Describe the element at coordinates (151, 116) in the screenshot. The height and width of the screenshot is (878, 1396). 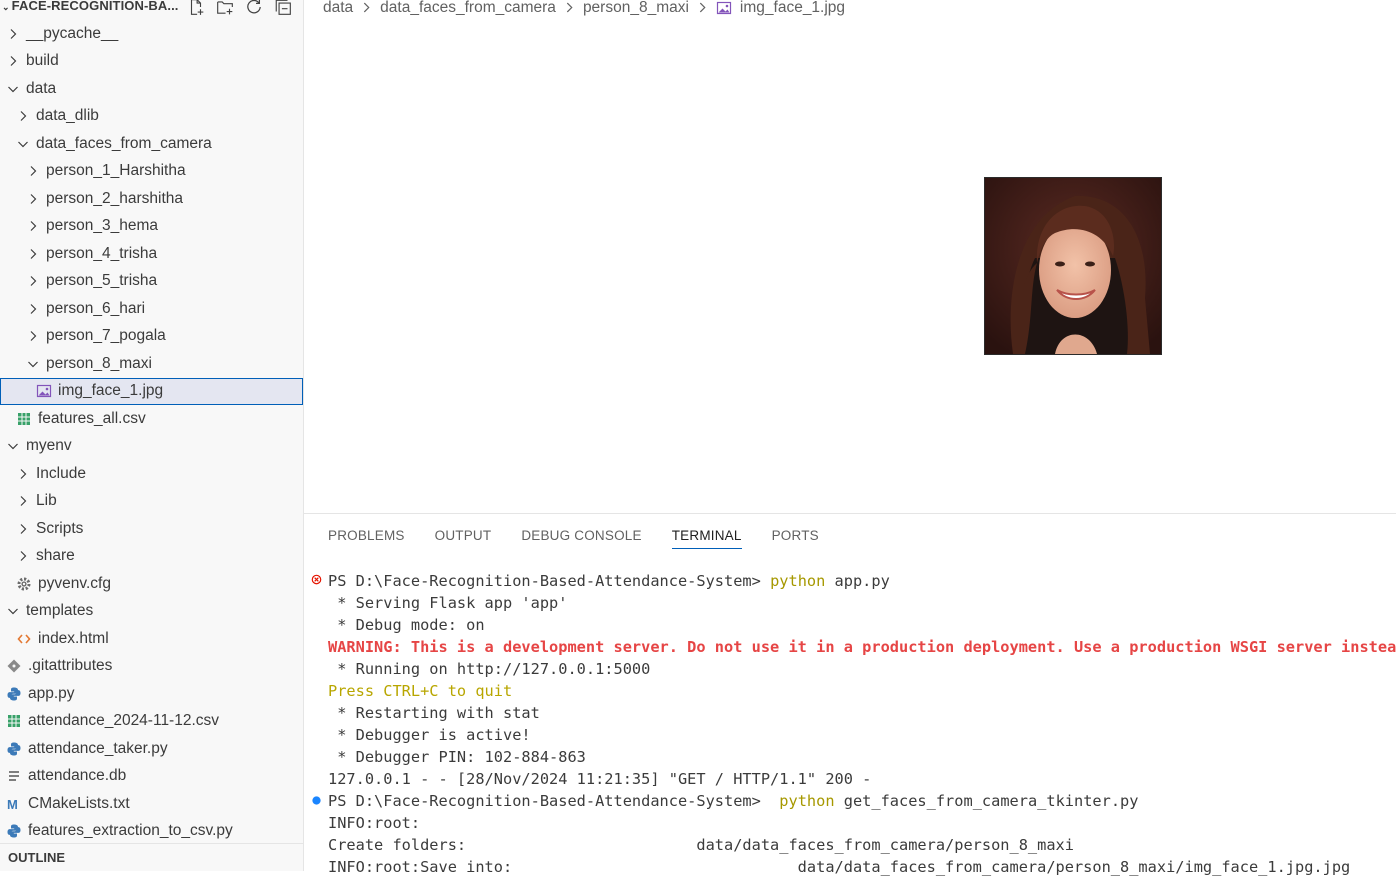
I see `tree-folder: data_dlib` at that location.